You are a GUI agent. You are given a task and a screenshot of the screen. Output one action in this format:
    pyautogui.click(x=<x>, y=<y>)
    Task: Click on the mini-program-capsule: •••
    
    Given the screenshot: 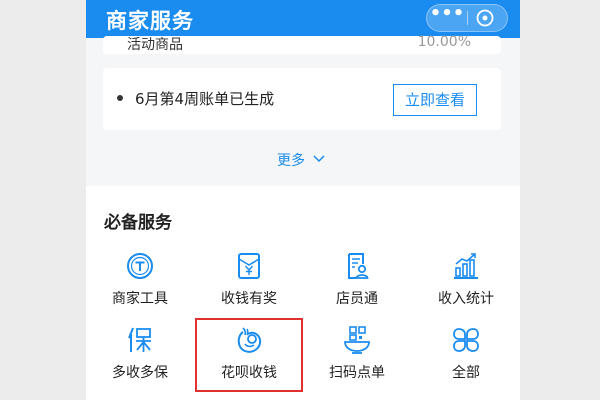 What is the action you would take?
    pyautogui.click(x=467, y=18)
    